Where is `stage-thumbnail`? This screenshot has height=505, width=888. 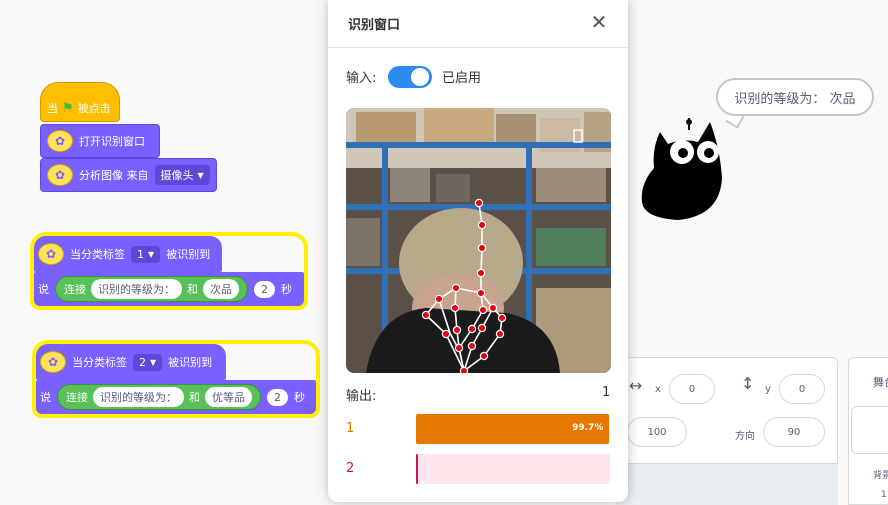 stage-thumbnail is located at coordinates (869, 430).